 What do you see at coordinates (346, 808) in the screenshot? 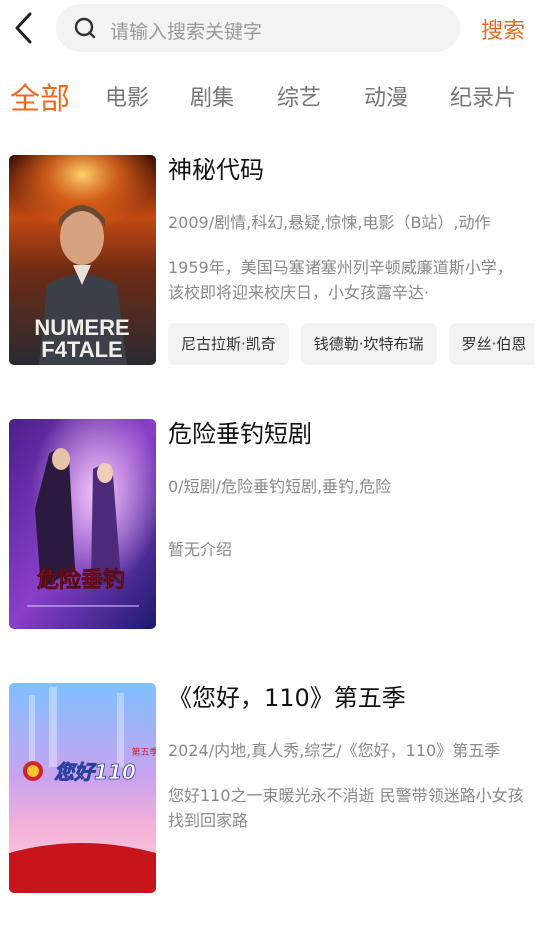
I see `result-description: 您好110之一束暖光永不消逝 民警带领迷路小女孩找到回家路` at bounding box center [346, 808].